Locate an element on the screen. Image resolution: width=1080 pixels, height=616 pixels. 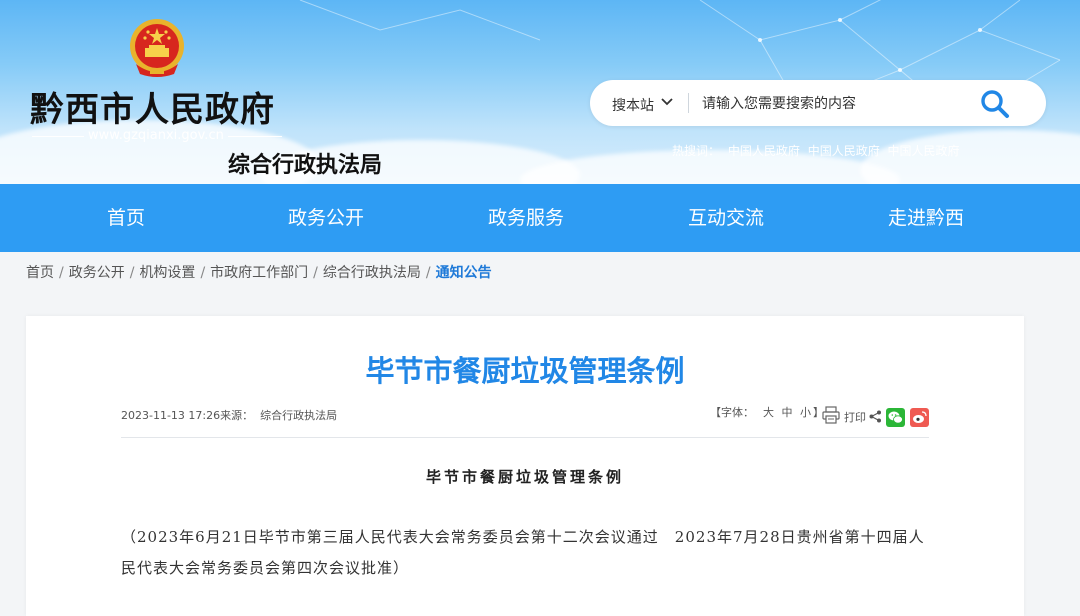
font-size-label: 【字体： is located at coordinates (732, 412).